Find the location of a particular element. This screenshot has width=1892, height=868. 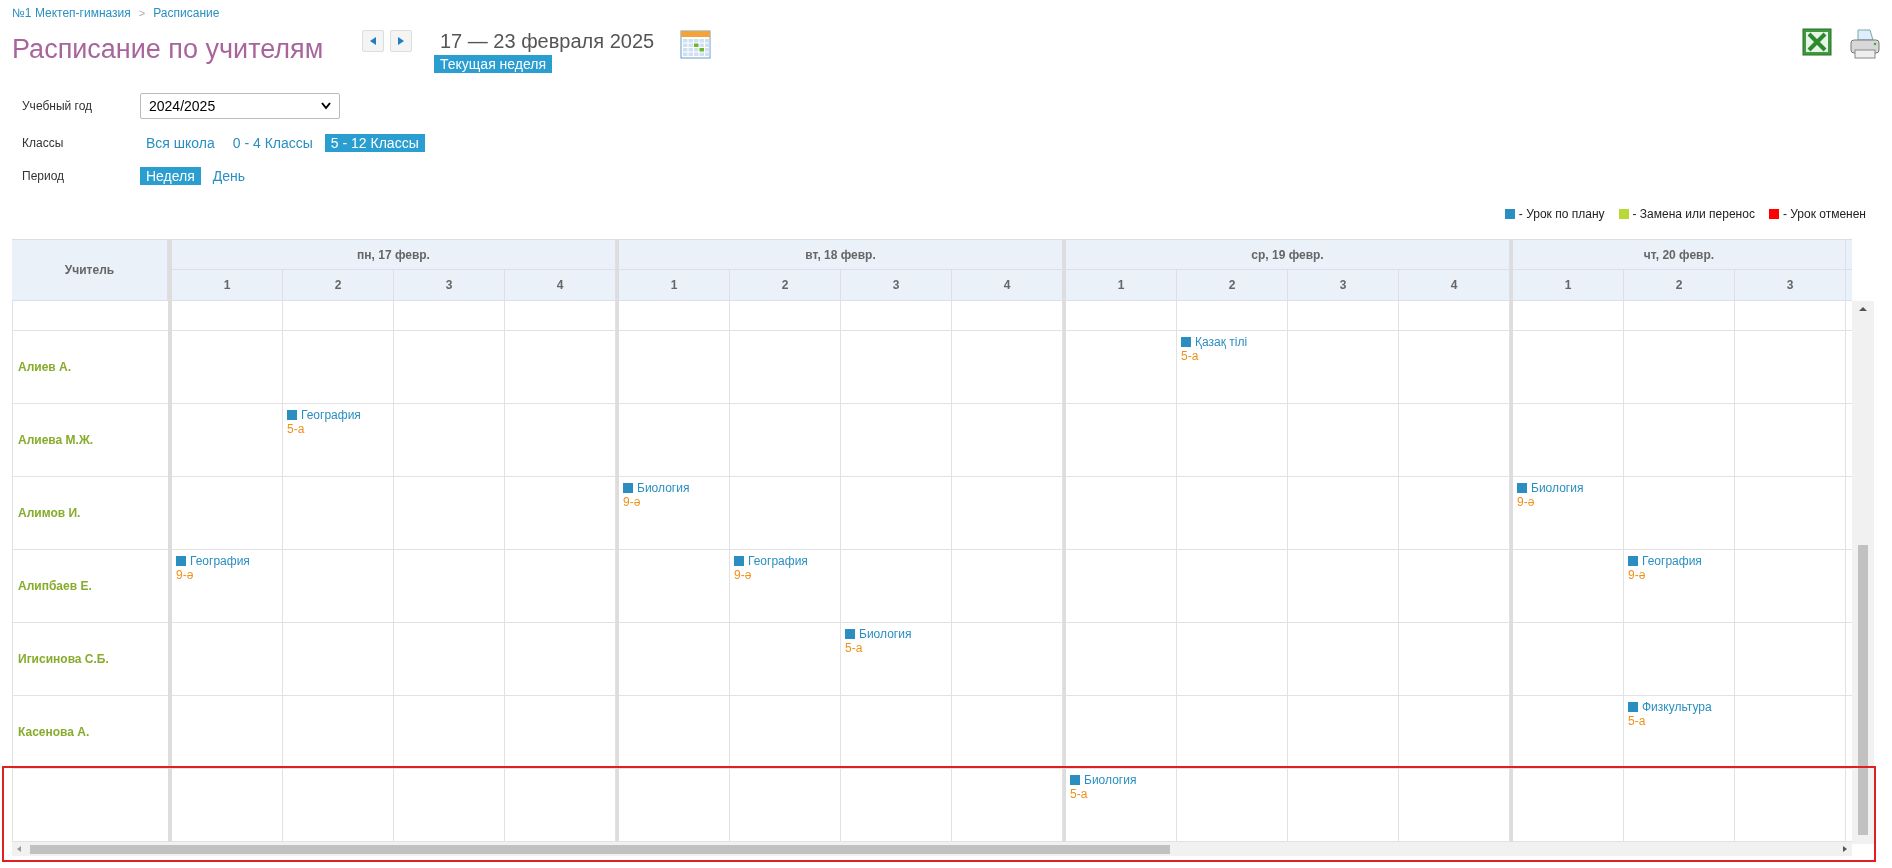

class-filter-option: 5 - 12 Классы is located at coordinates (374, 143).